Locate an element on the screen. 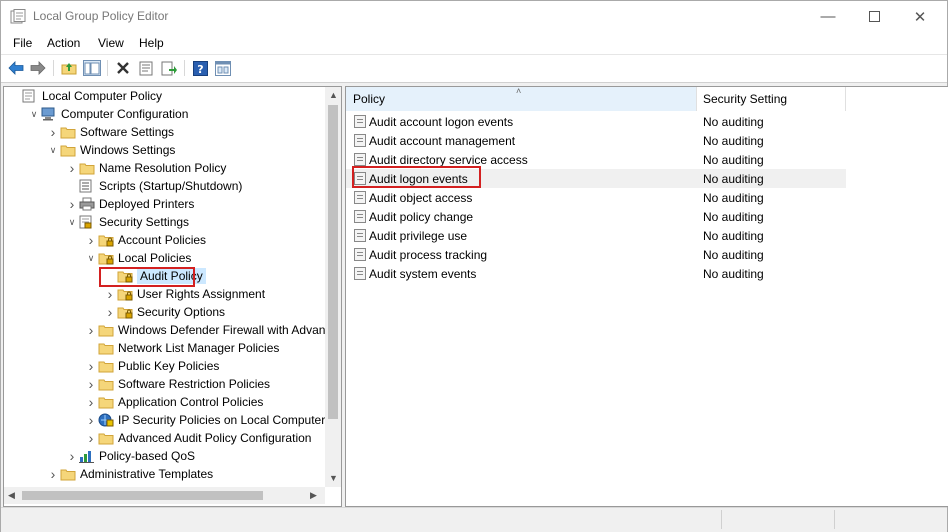  menu-file: File is located at coordinates (22, 43).